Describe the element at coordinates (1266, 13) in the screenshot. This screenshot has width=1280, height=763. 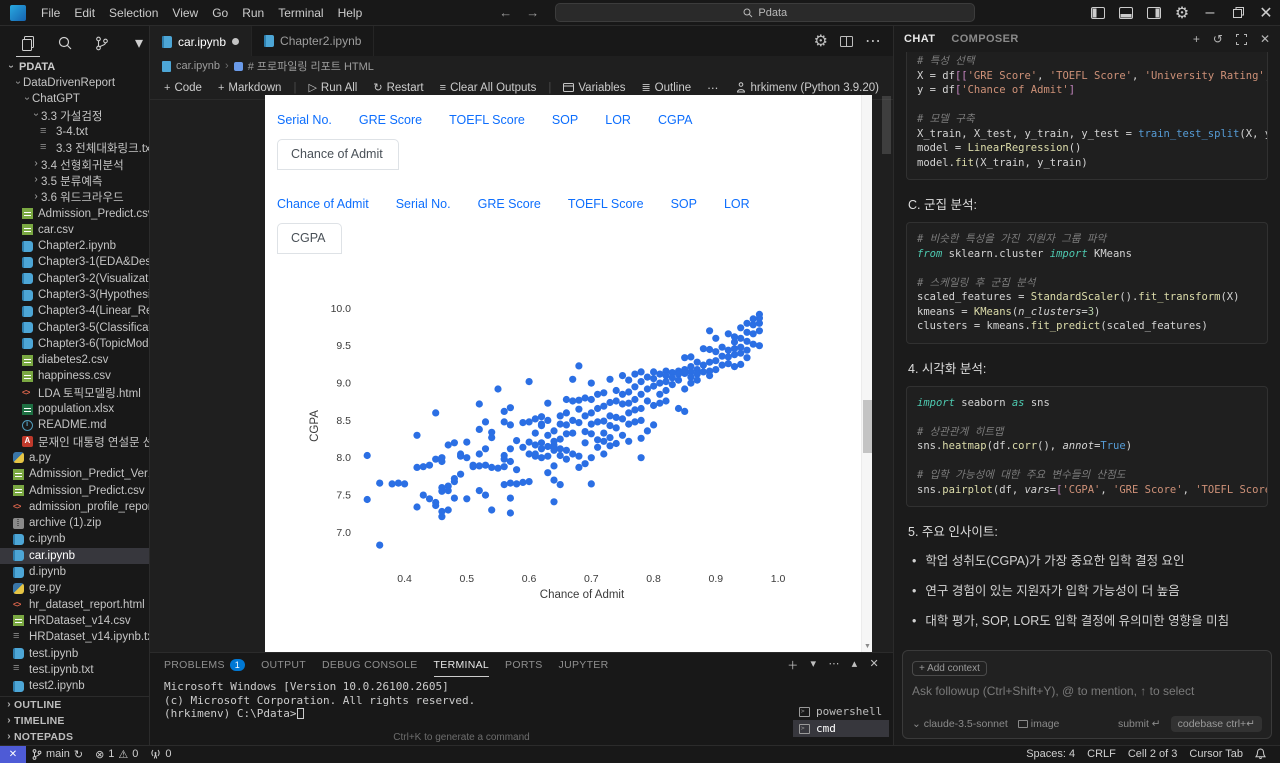
I see `window-close-button: ✕` at that location.